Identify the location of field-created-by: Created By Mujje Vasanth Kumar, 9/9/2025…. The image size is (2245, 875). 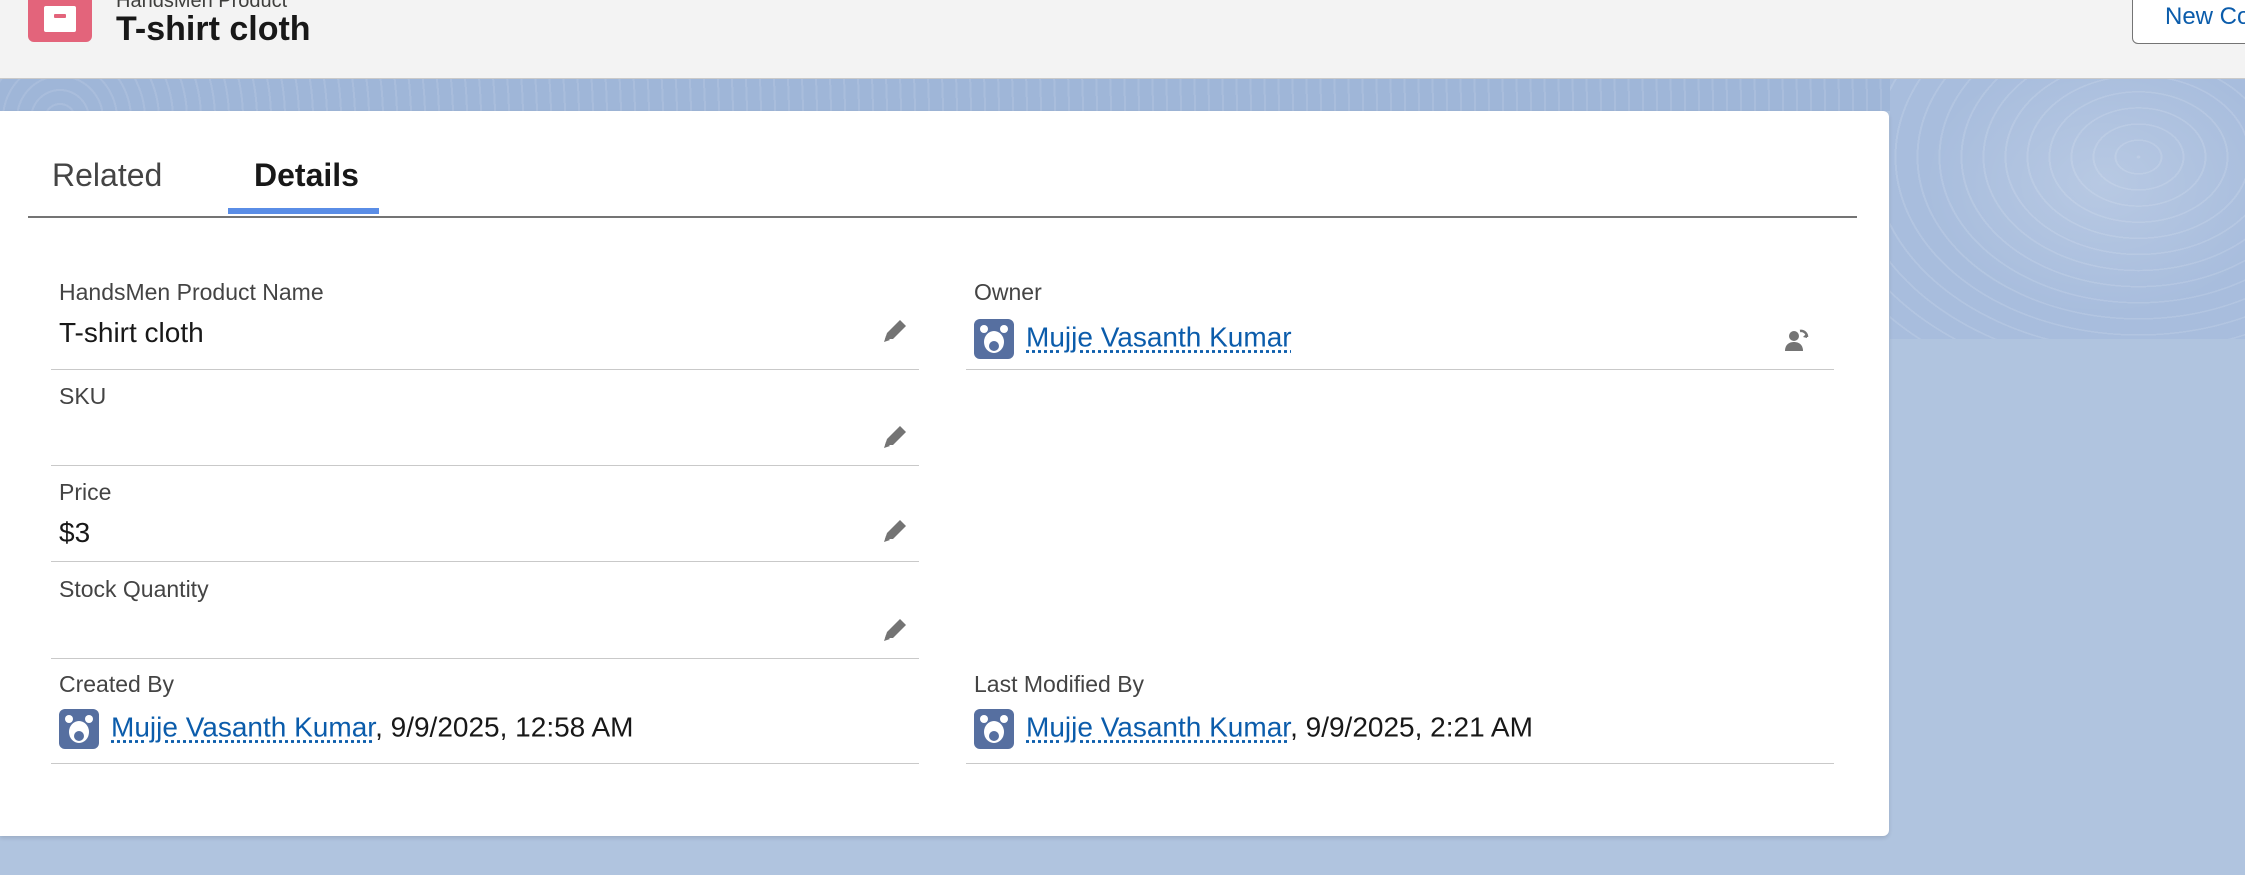
(485, 717).